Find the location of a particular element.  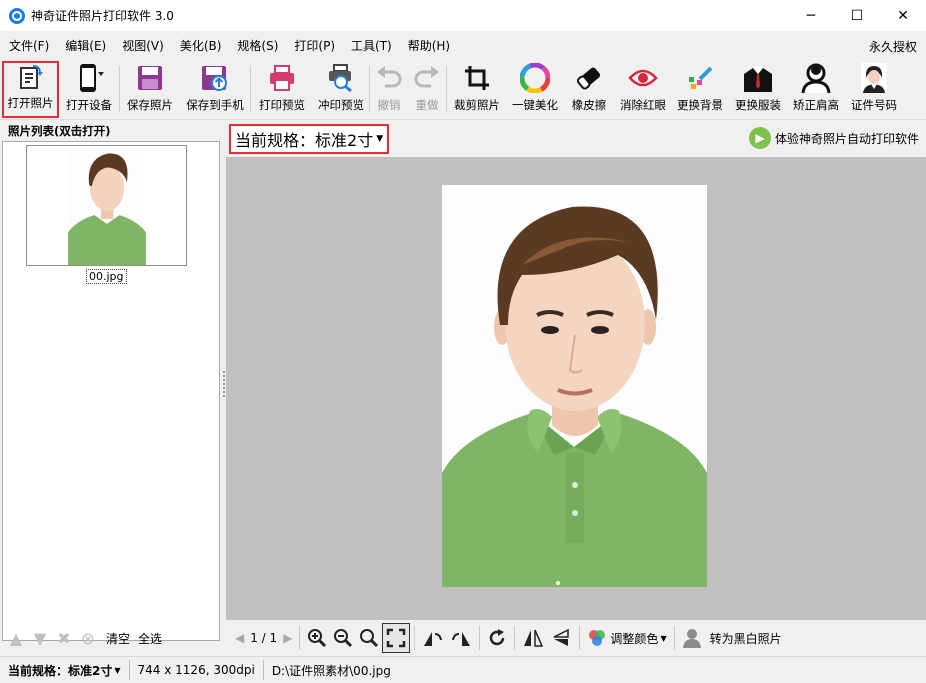

status-spec-label: 当前规格： is located at coordinates (38, 670).